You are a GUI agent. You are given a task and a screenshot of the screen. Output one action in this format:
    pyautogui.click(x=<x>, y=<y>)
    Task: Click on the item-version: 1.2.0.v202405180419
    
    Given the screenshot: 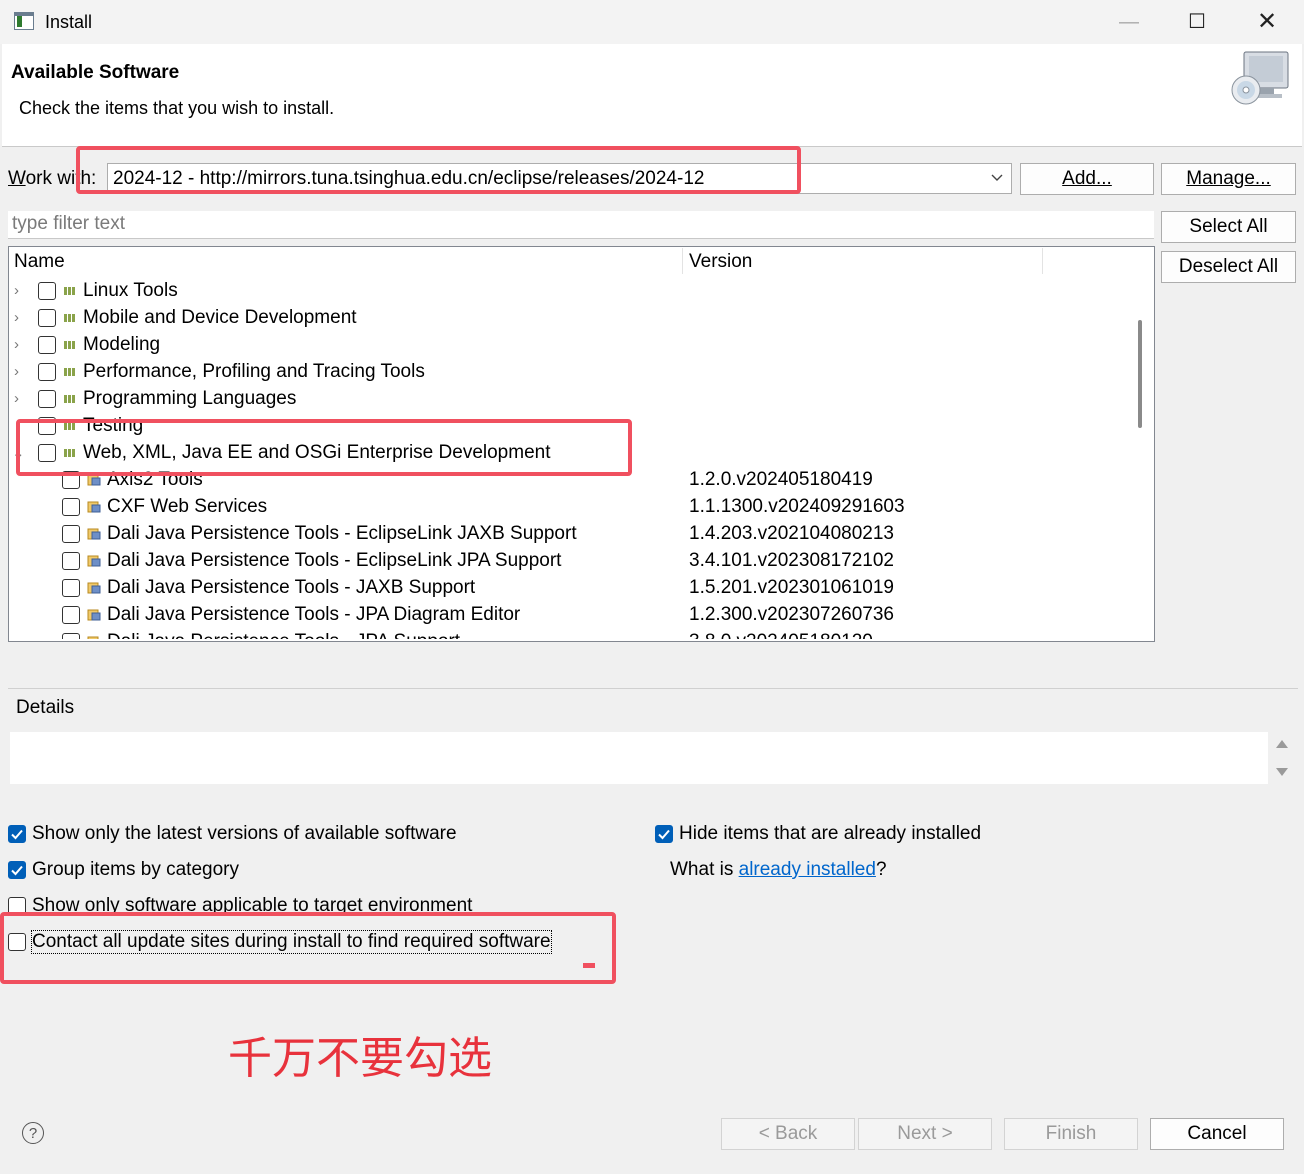 What is the action you would take?
    pyautogui.click(x=781, y=479)
    